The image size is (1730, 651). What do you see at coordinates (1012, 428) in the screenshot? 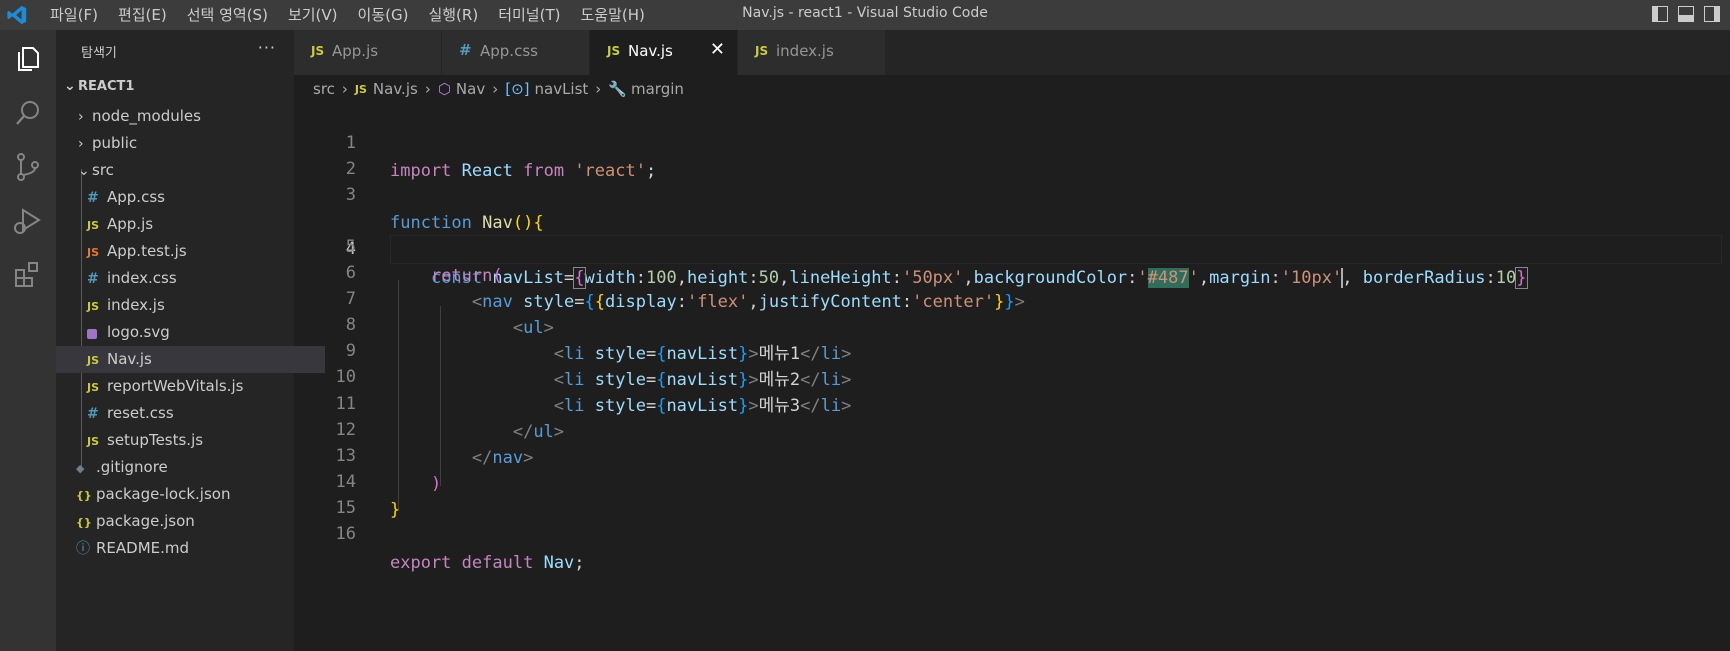
I see `code-line-12: 12 </nav>` at bounding box center [1012, 428].